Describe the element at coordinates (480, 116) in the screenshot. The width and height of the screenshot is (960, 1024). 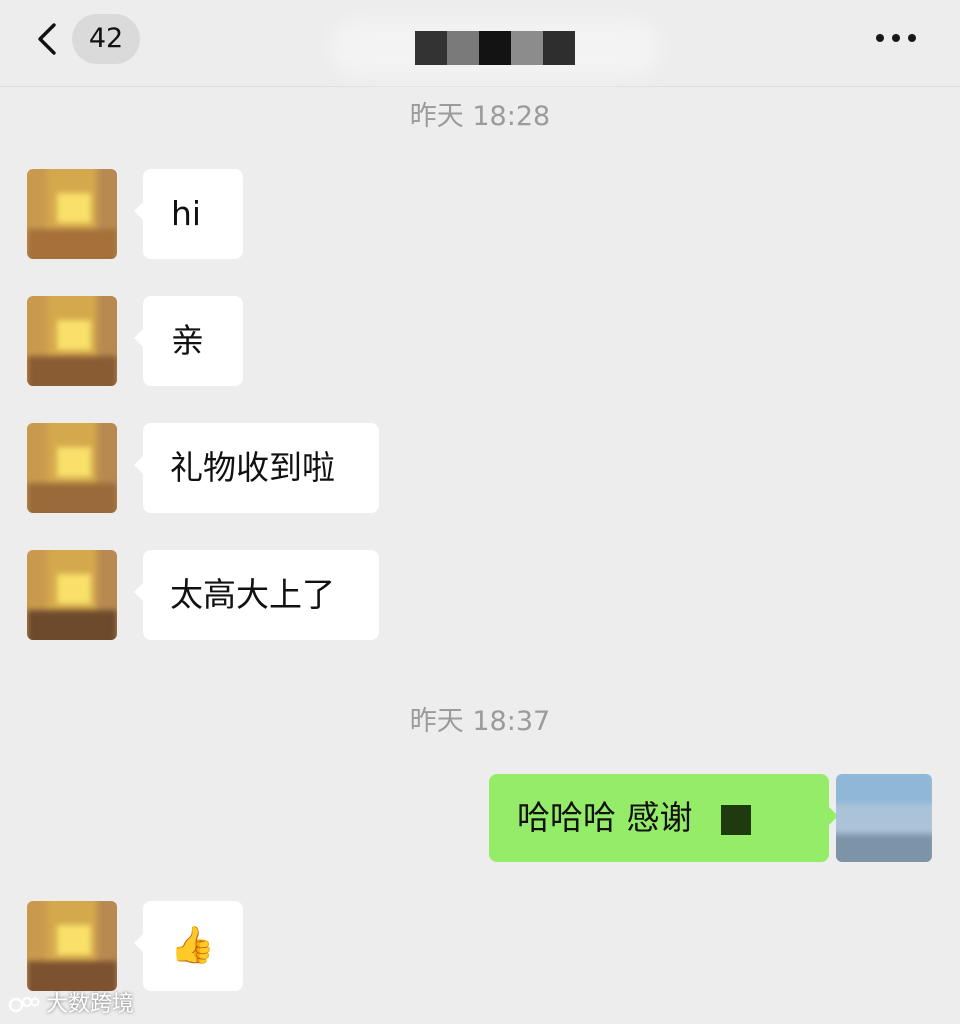
I see `timestamp: 昨天 18:28` at that location.